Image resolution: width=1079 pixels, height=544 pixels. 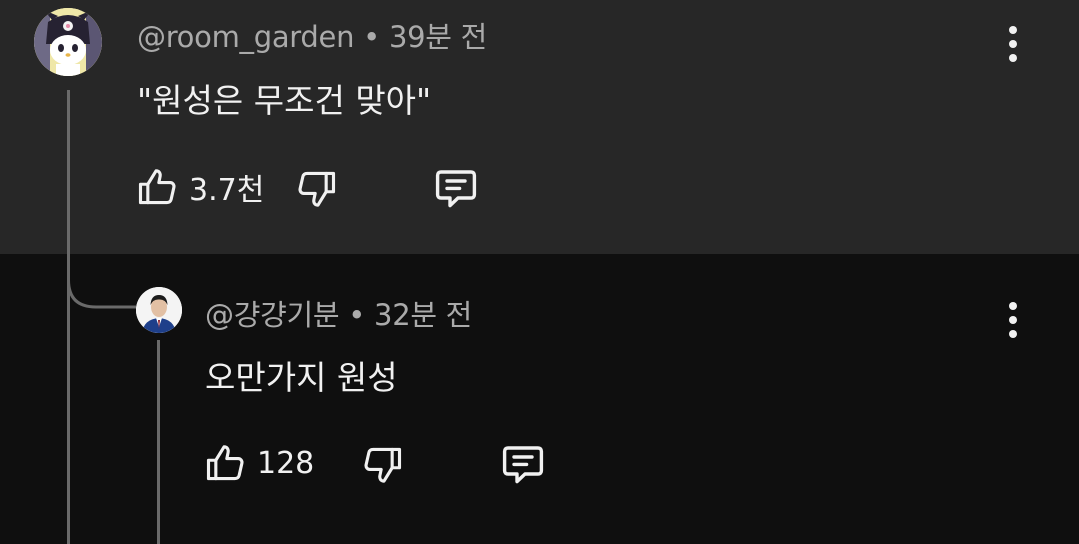 I want to click on like-button: 128, so click(x=258, y=463).